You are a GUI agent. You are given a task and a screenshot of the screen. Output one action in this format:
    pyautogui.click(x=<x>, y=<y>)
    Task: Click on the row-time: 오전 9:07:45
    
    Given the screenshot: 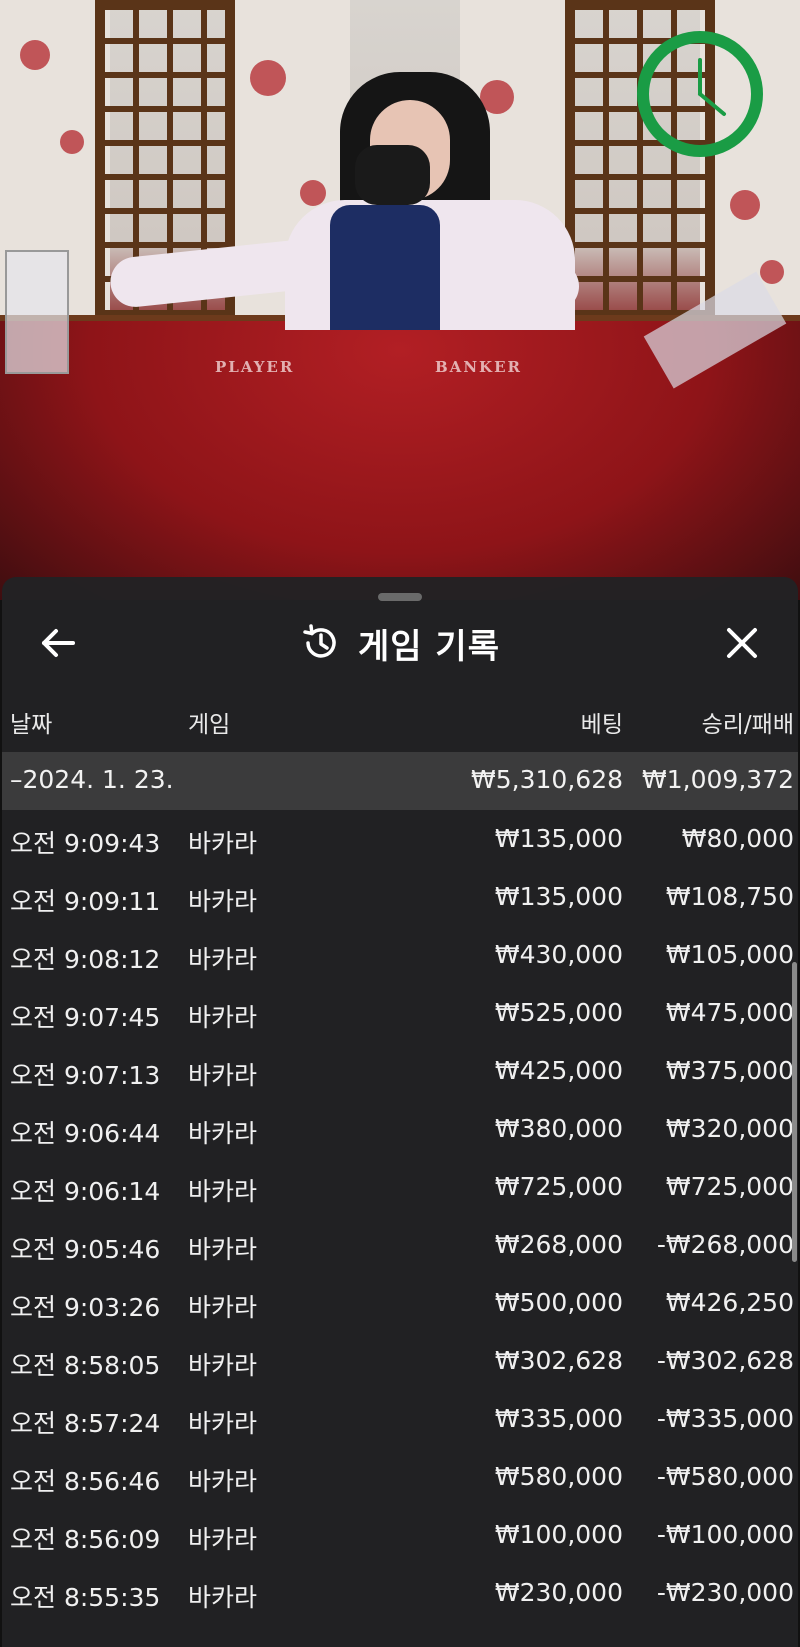 What is the action you would take?
    pyautogui.click(x=85, y=1017)
    